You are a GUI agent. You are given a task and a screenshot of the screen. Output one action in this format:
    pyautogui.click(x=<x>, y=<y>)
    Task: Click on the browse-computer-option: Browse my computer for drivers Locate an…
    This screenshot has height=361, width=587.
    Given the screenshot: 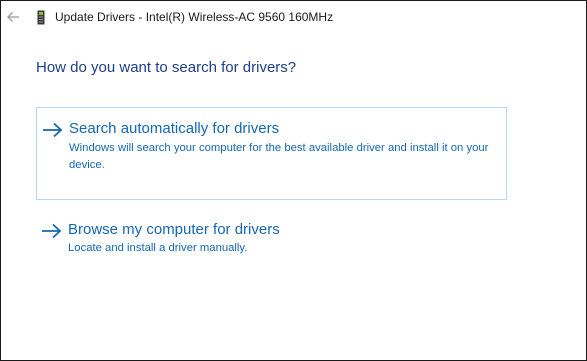 What is the action you would take?
    pyautogui.click(x=271, y=242)
    